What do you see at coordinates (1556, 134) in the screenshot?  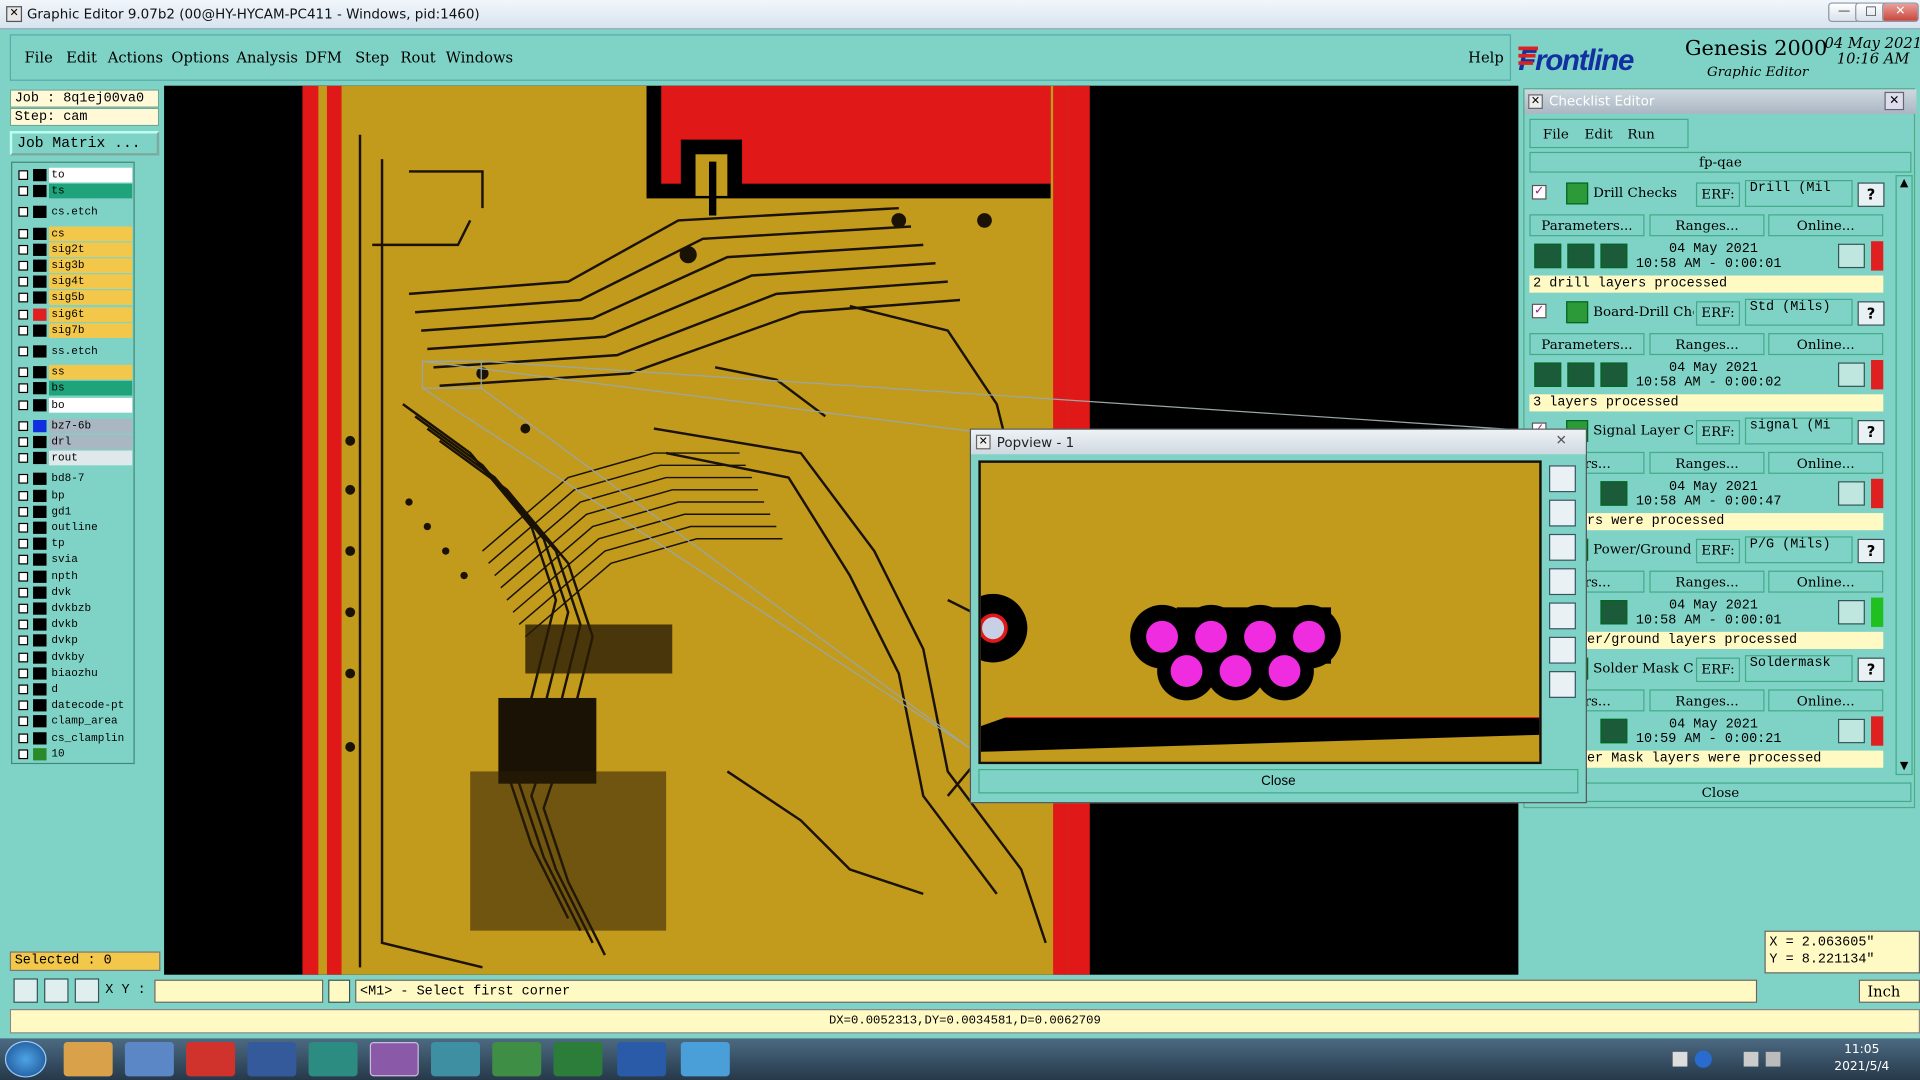 I see `checklist-menu-file: File` at bounding box center [1556, 134].